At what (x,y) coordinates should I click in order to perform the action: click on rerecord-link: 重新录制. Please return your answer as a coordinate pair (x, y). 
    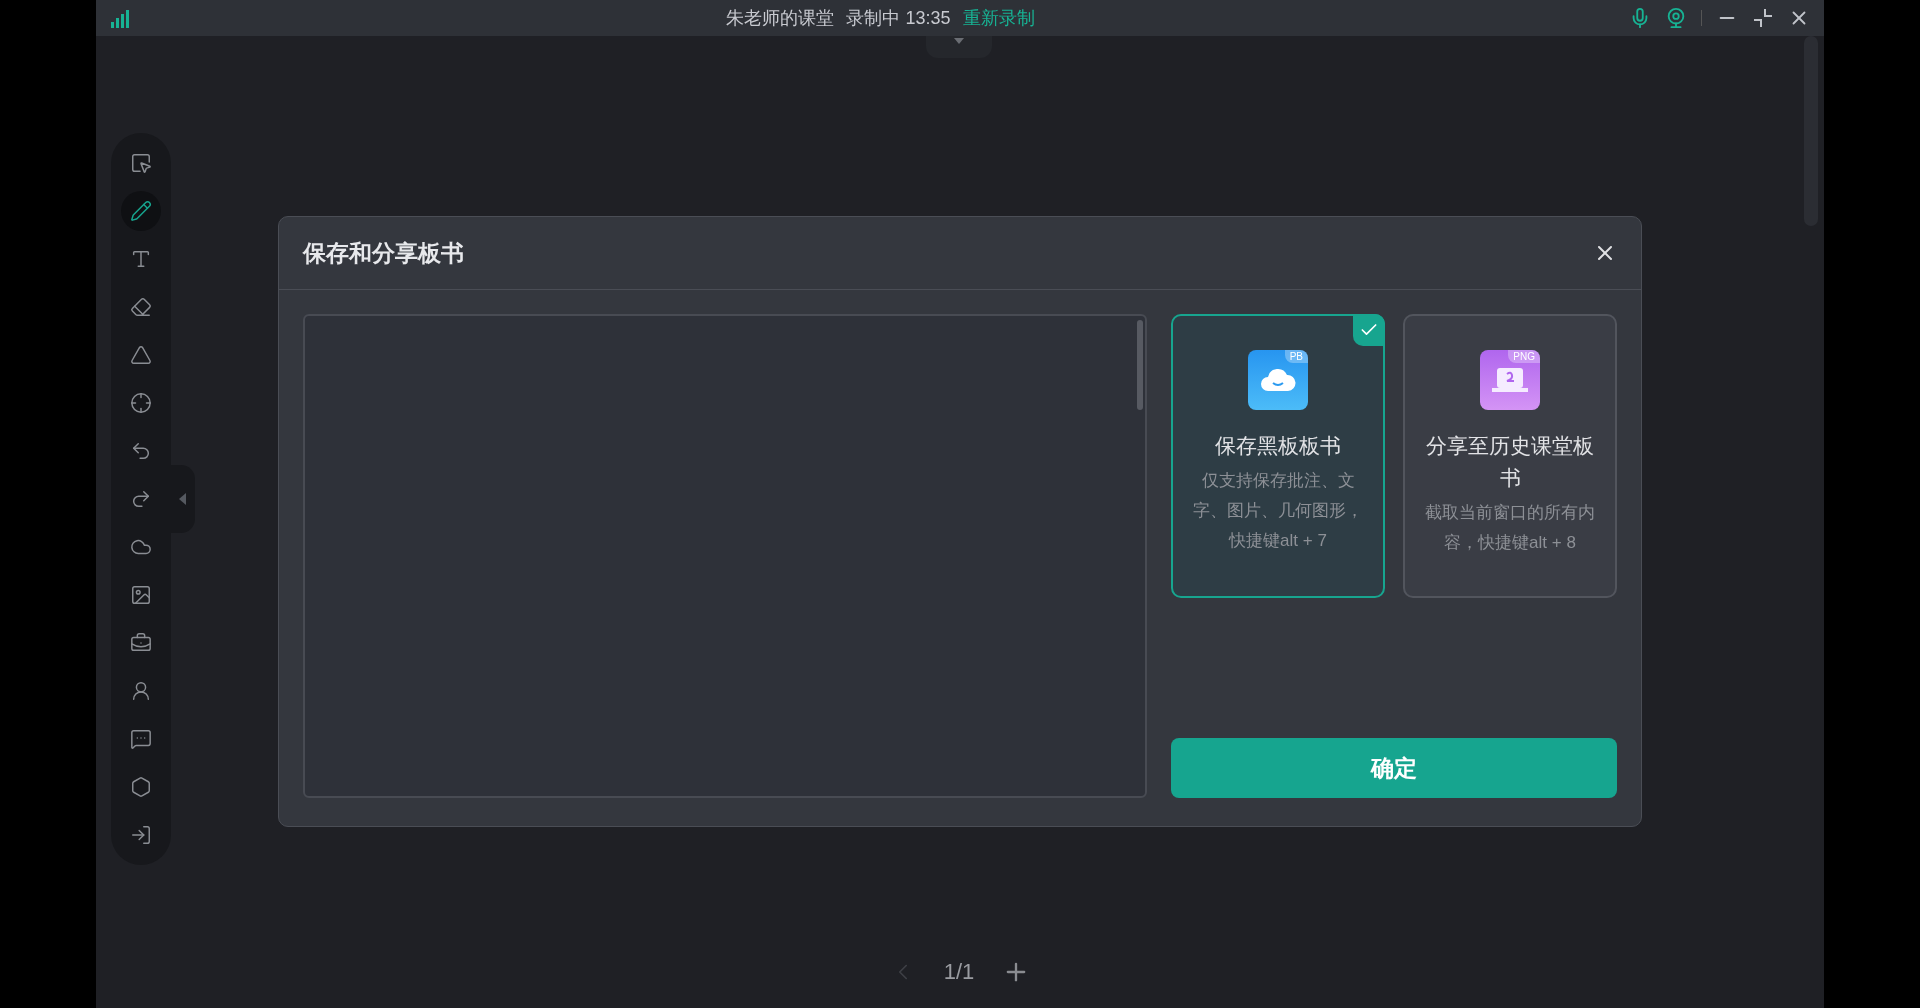
    Looking at the image, I should click on (998, 18).